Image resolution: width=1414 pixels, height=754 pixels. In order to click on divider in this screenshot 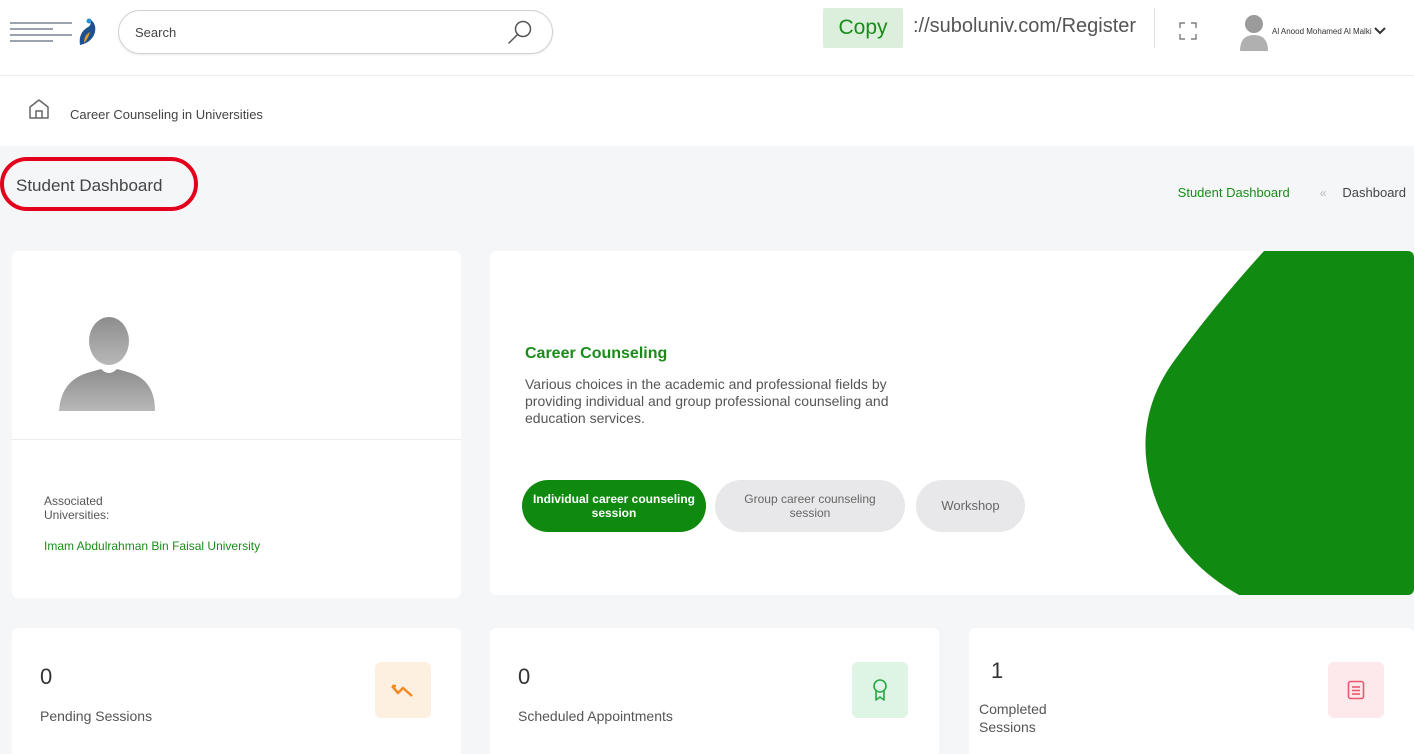, I will do `click(236, 439)`.